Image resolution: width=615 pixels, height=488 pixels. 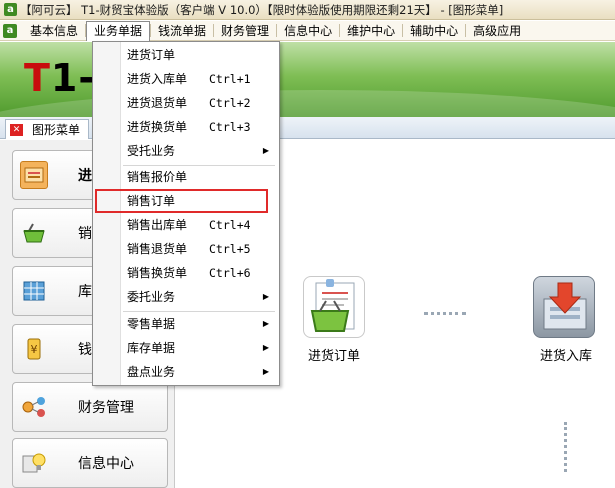 I want to click on menu-item-retail-docs: 零售单据 ▶, so click(x=186, y=324).